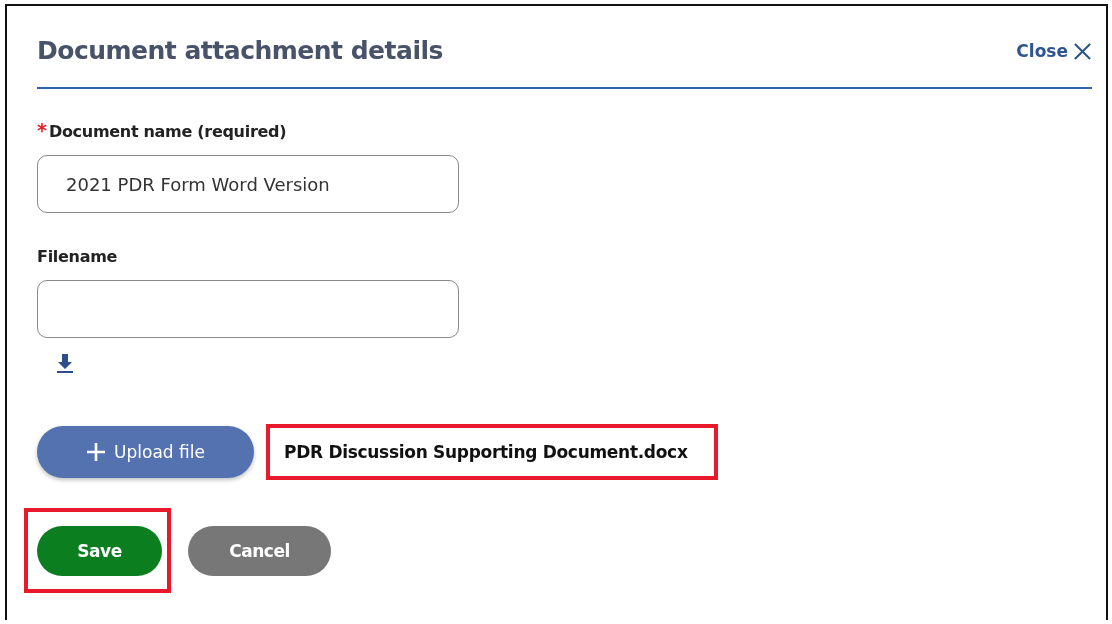  What do you see at coordinates (167, 131) in the screenshot?
I see `field-label: Document name (required)` at bounding box center [167, 131].